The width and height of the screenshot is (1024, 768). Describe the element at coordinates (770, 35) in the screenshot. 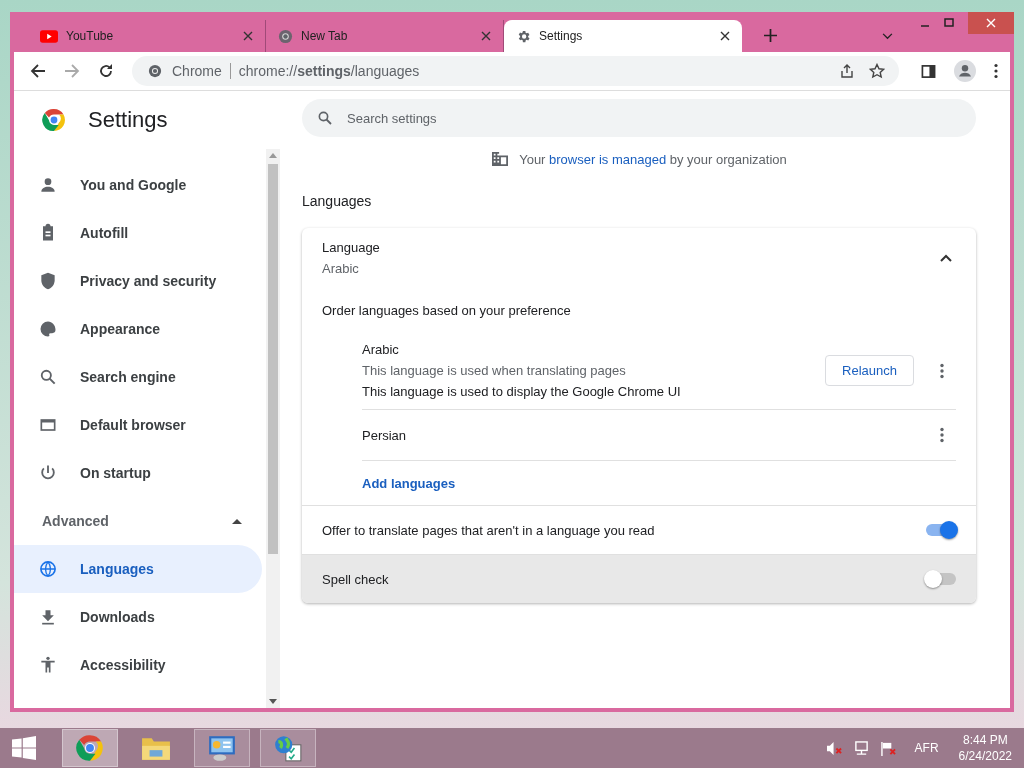

I see `new-tab-icon` at that location.